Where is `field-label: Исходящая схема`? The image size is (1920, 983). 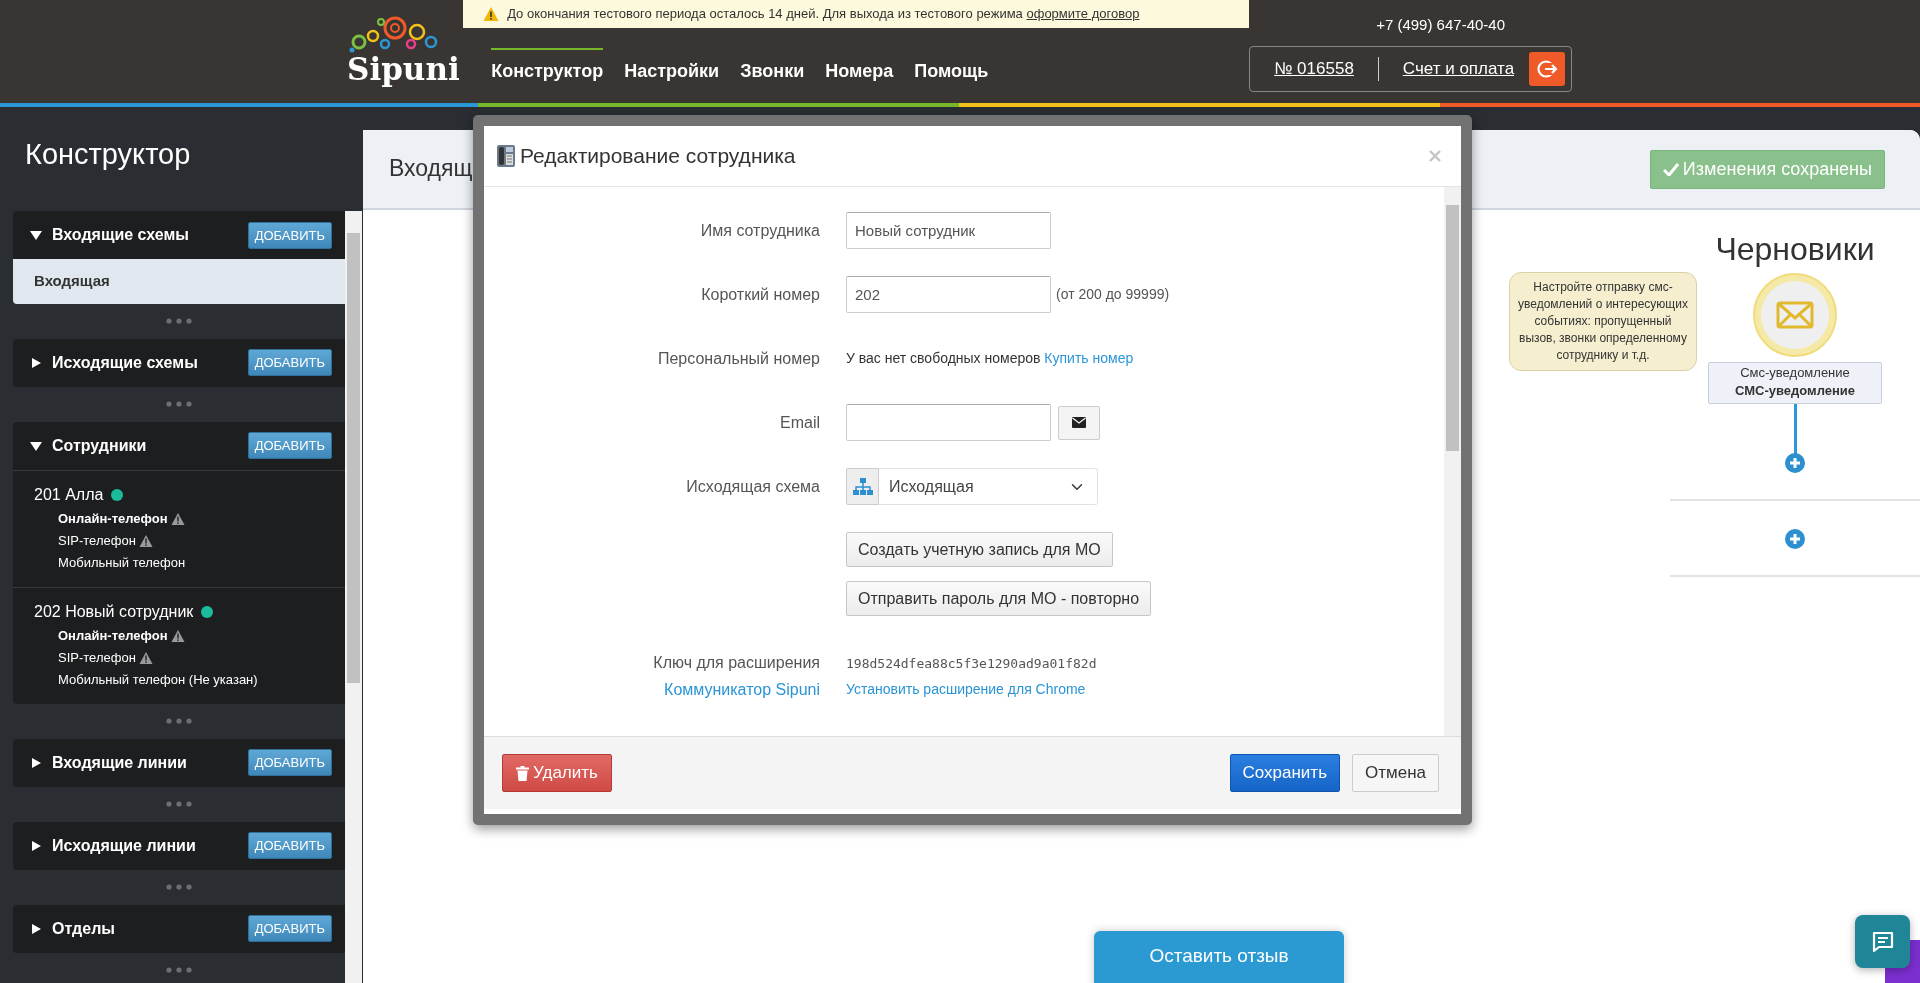 field-label: Исходящая схема is located at coordinates (752, 486).